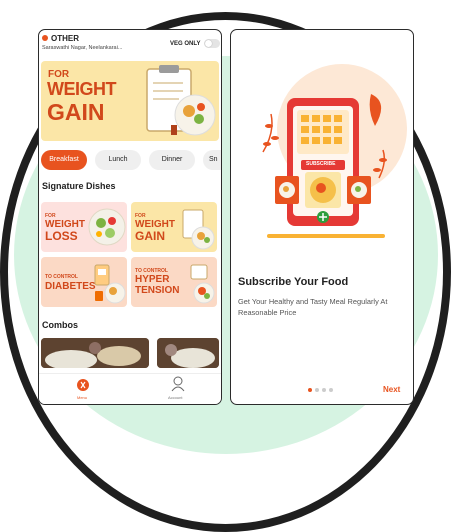 The height and width of the screenshot is (532, 451). Describe the element at coordinates (61, 236) in the screenshot. I see `dish-card-title-2: LOSS` at that location.